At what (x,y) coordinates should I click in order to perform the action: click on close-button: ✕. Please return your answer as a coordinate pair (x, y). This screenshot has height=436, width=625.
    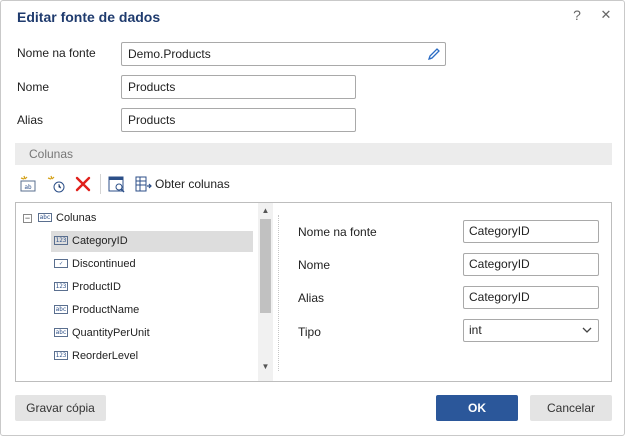
    Looking at the image, I should click on (606, 16).